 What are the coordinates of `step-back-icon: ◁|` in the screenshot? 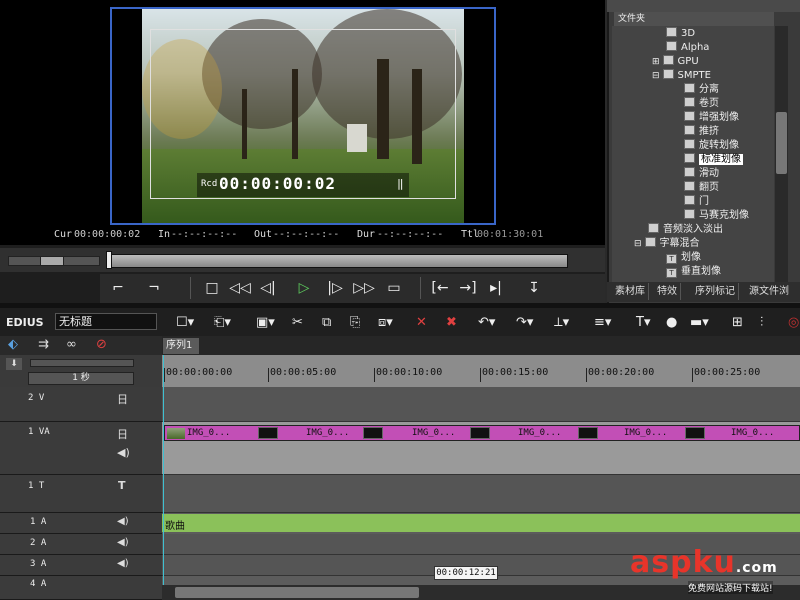 It's located at (268, 288).